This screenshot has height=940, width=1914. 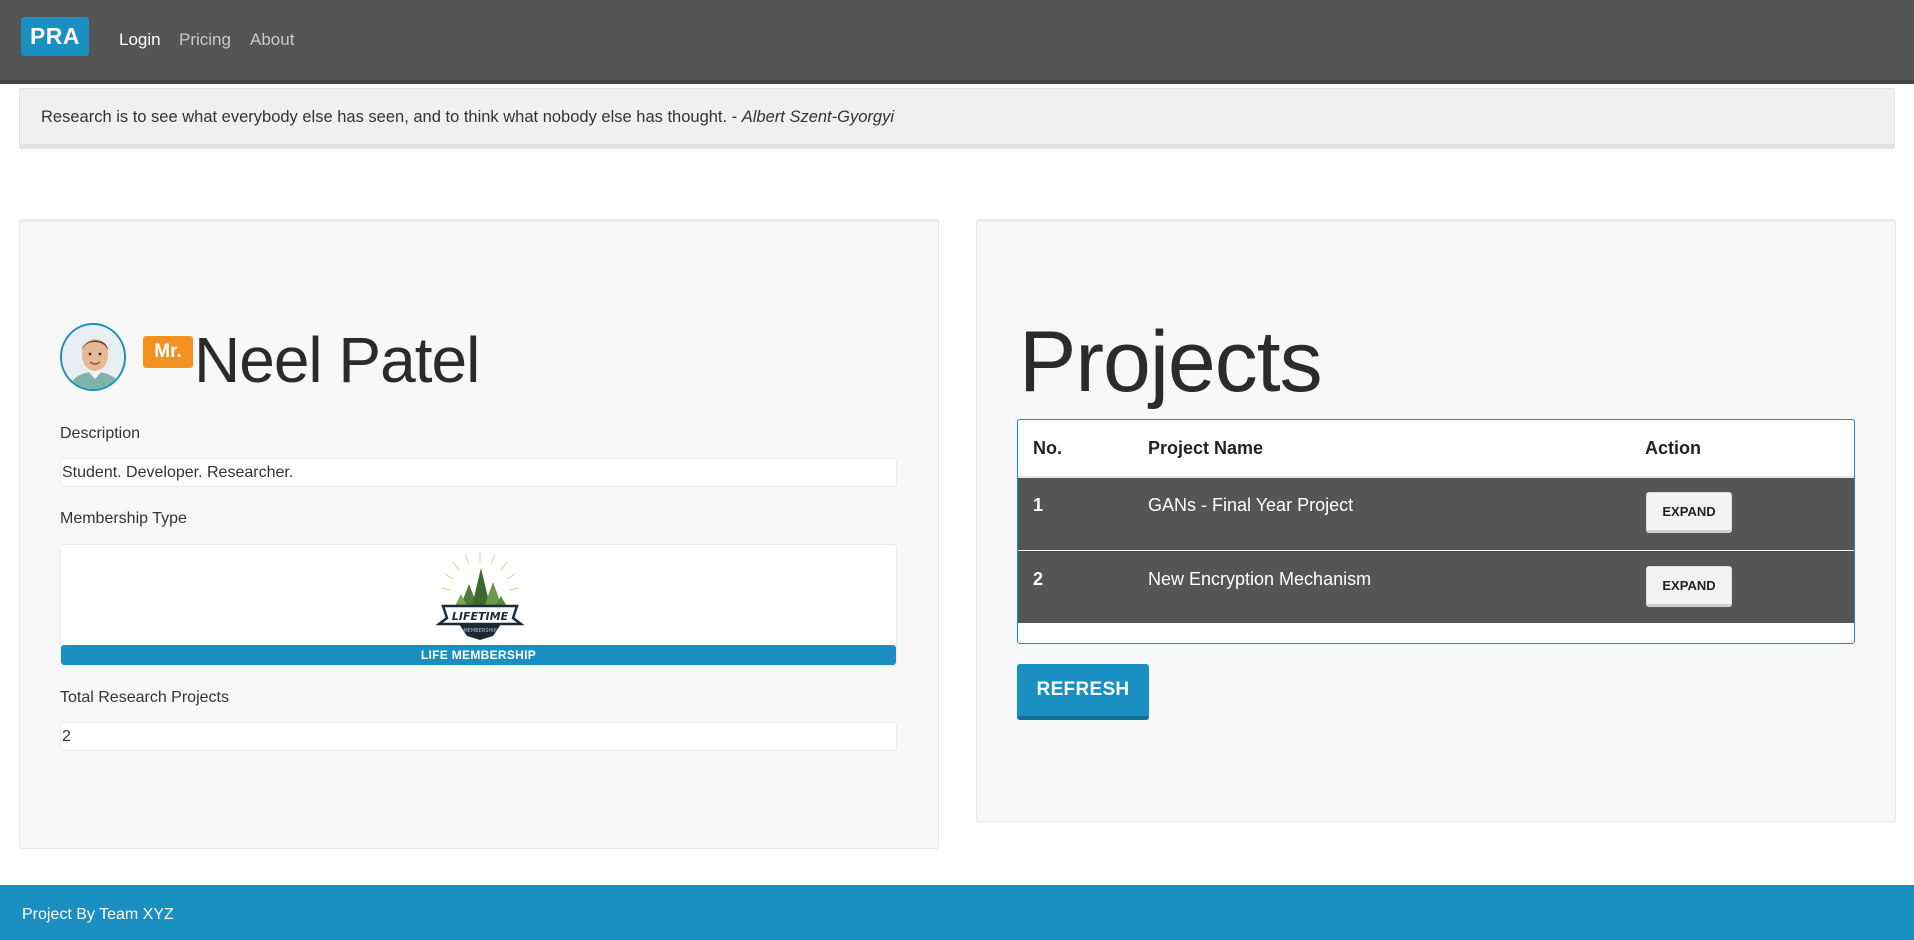 What do you see at coordinates (100, 433) in the screenshot?
I see `description-label: Description` at bounding box center [100, 433].